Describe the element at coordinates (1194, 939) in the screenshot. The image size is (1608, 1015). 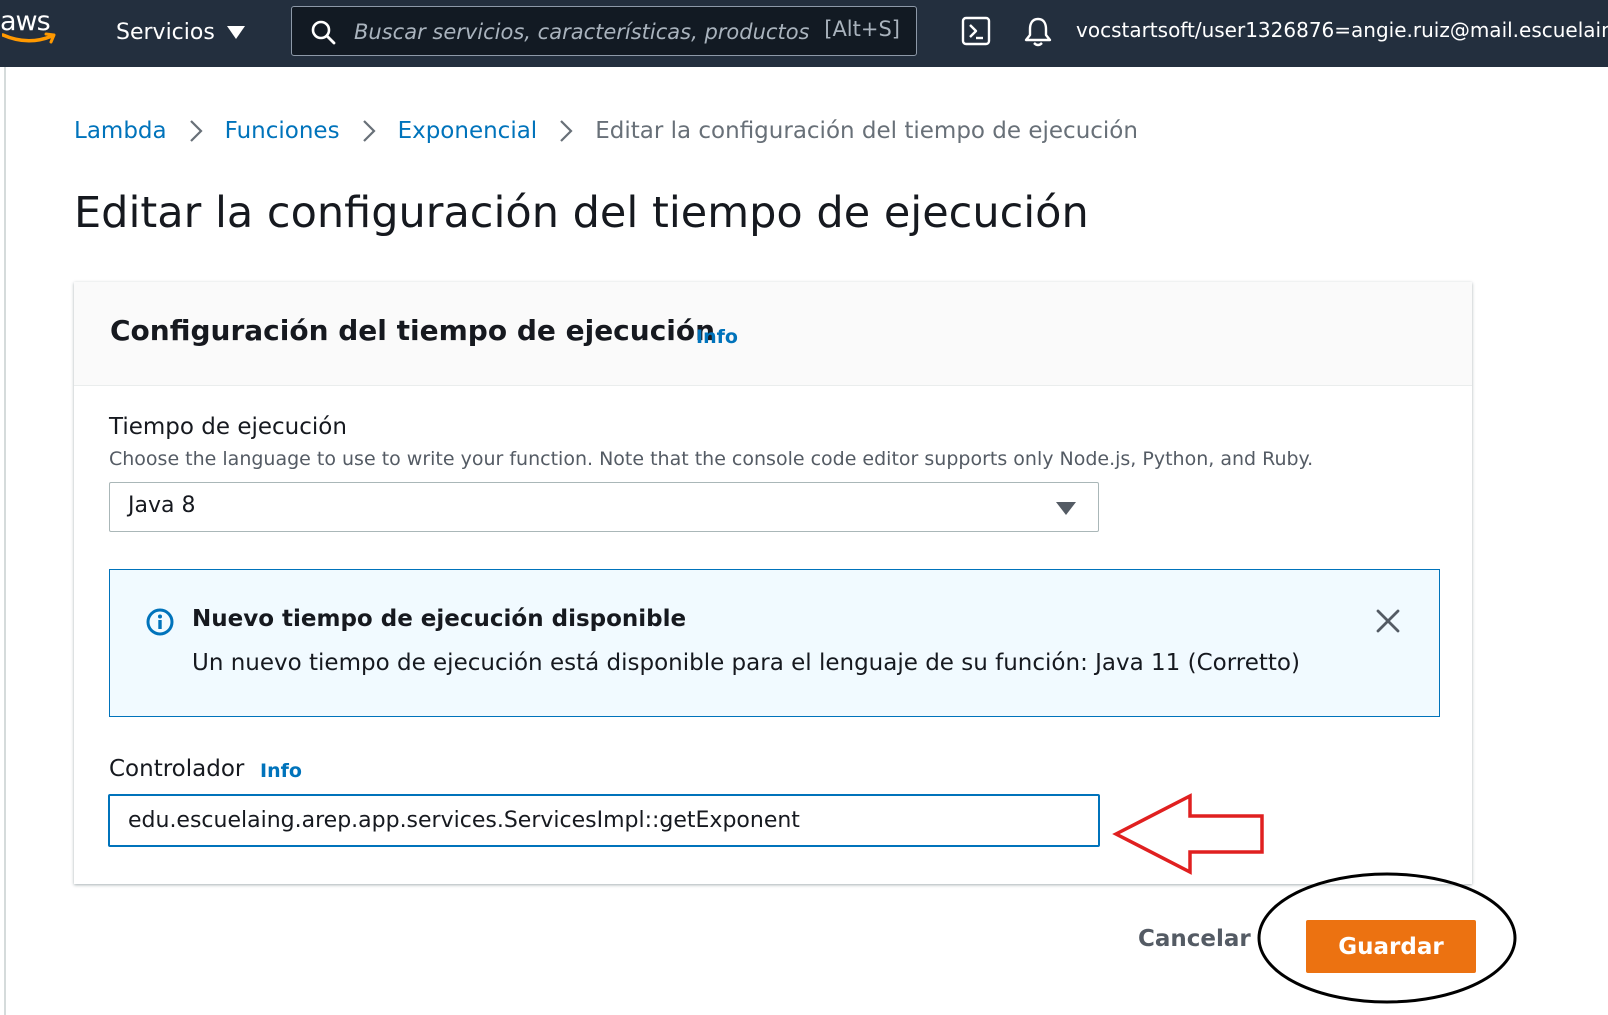
I see `cancel-button: Cancelar` at that location.